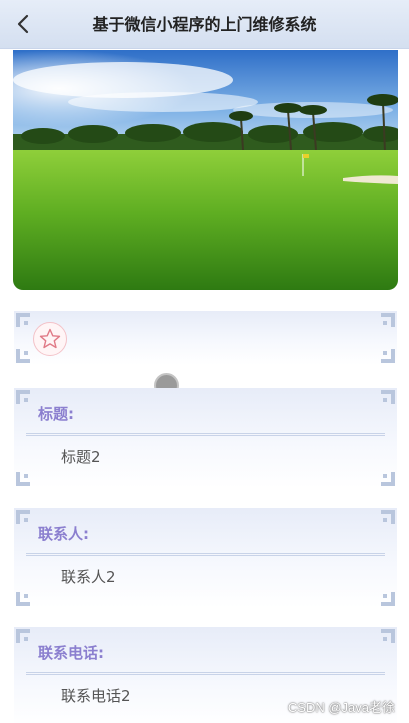  What do you see at coordinates (71, 653) in the screenshot?
I see `field-label: 联系电话:` at bounding box center [71, 653].